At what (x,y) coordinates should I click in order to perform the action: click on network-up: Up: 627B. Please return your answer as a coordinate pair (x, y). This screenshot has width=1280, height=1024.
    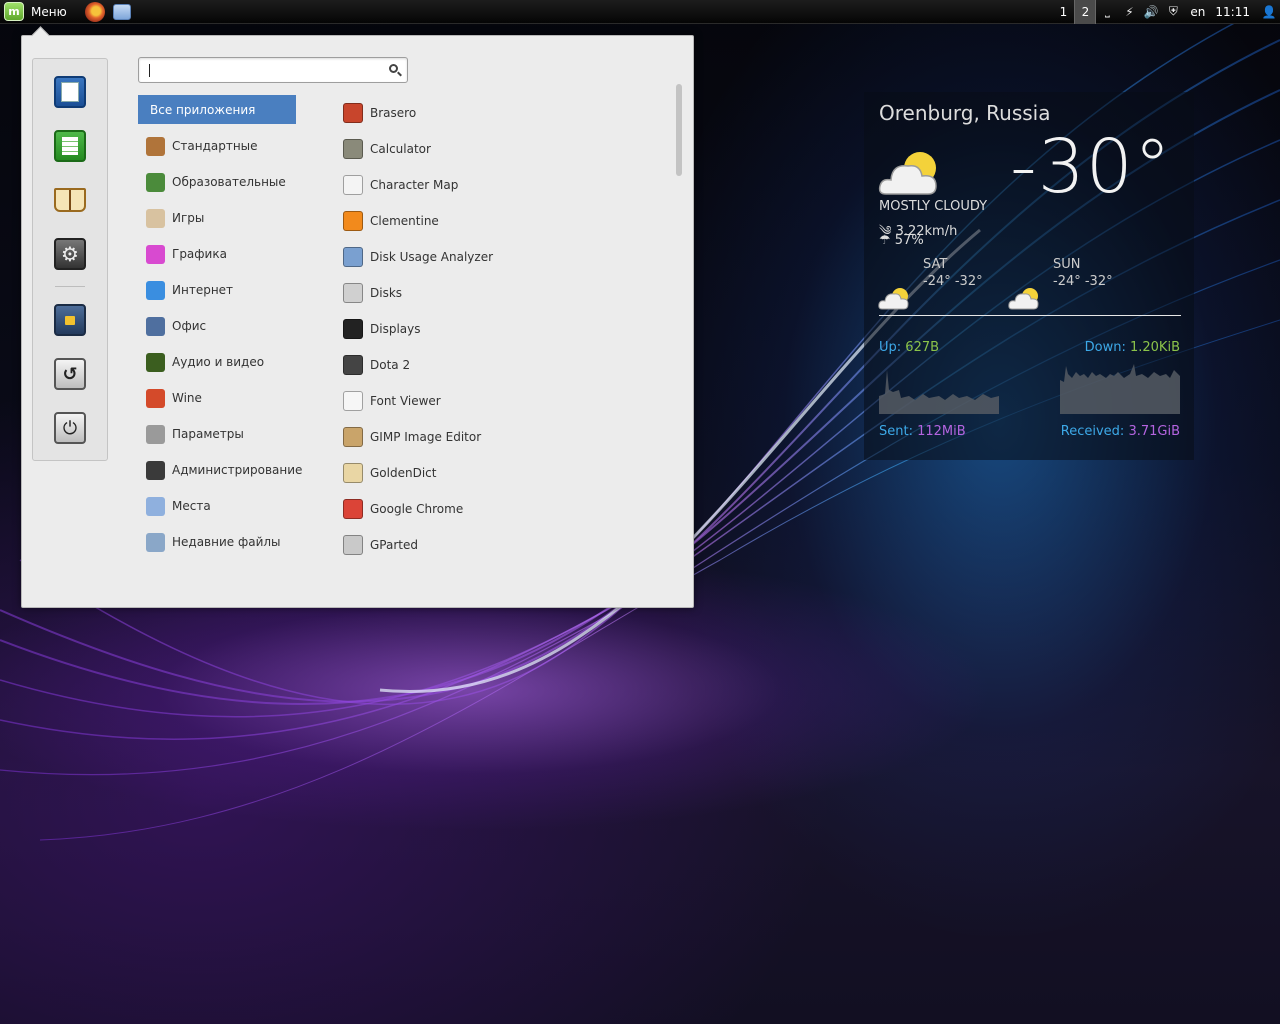
    Looking at the image, I should click on (909, 347).